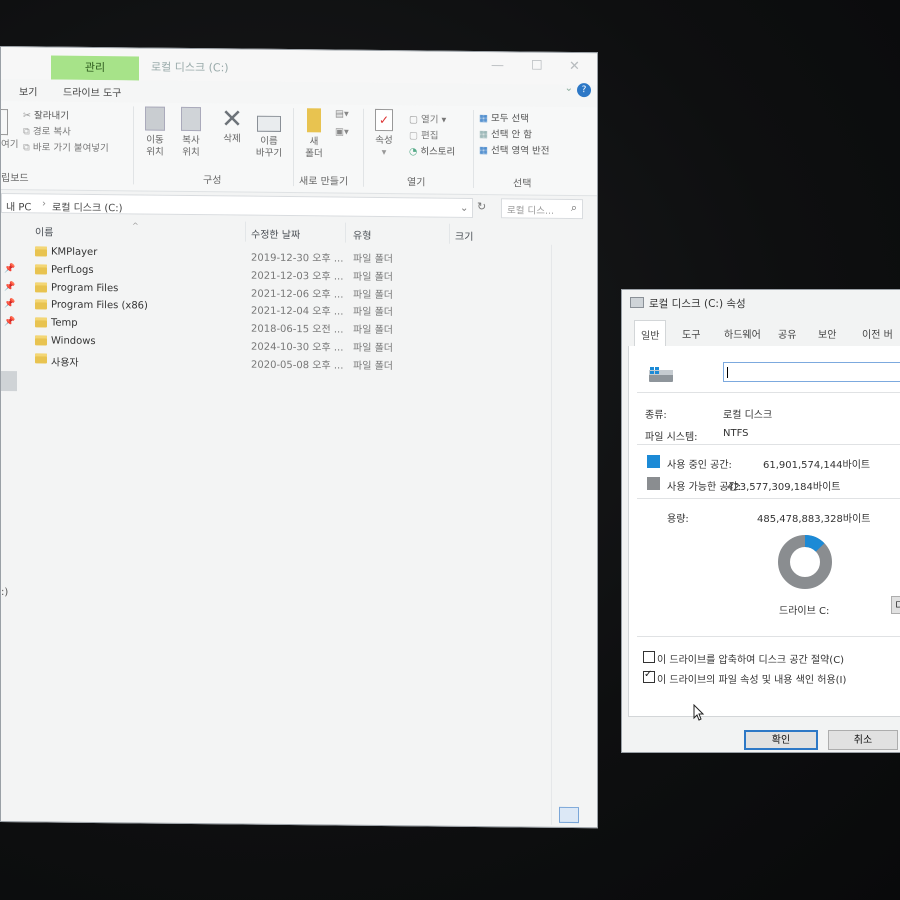 This screenshot has width=900, height=900. I want to click on type-value: 로컬 디스크, so click(748, 415).